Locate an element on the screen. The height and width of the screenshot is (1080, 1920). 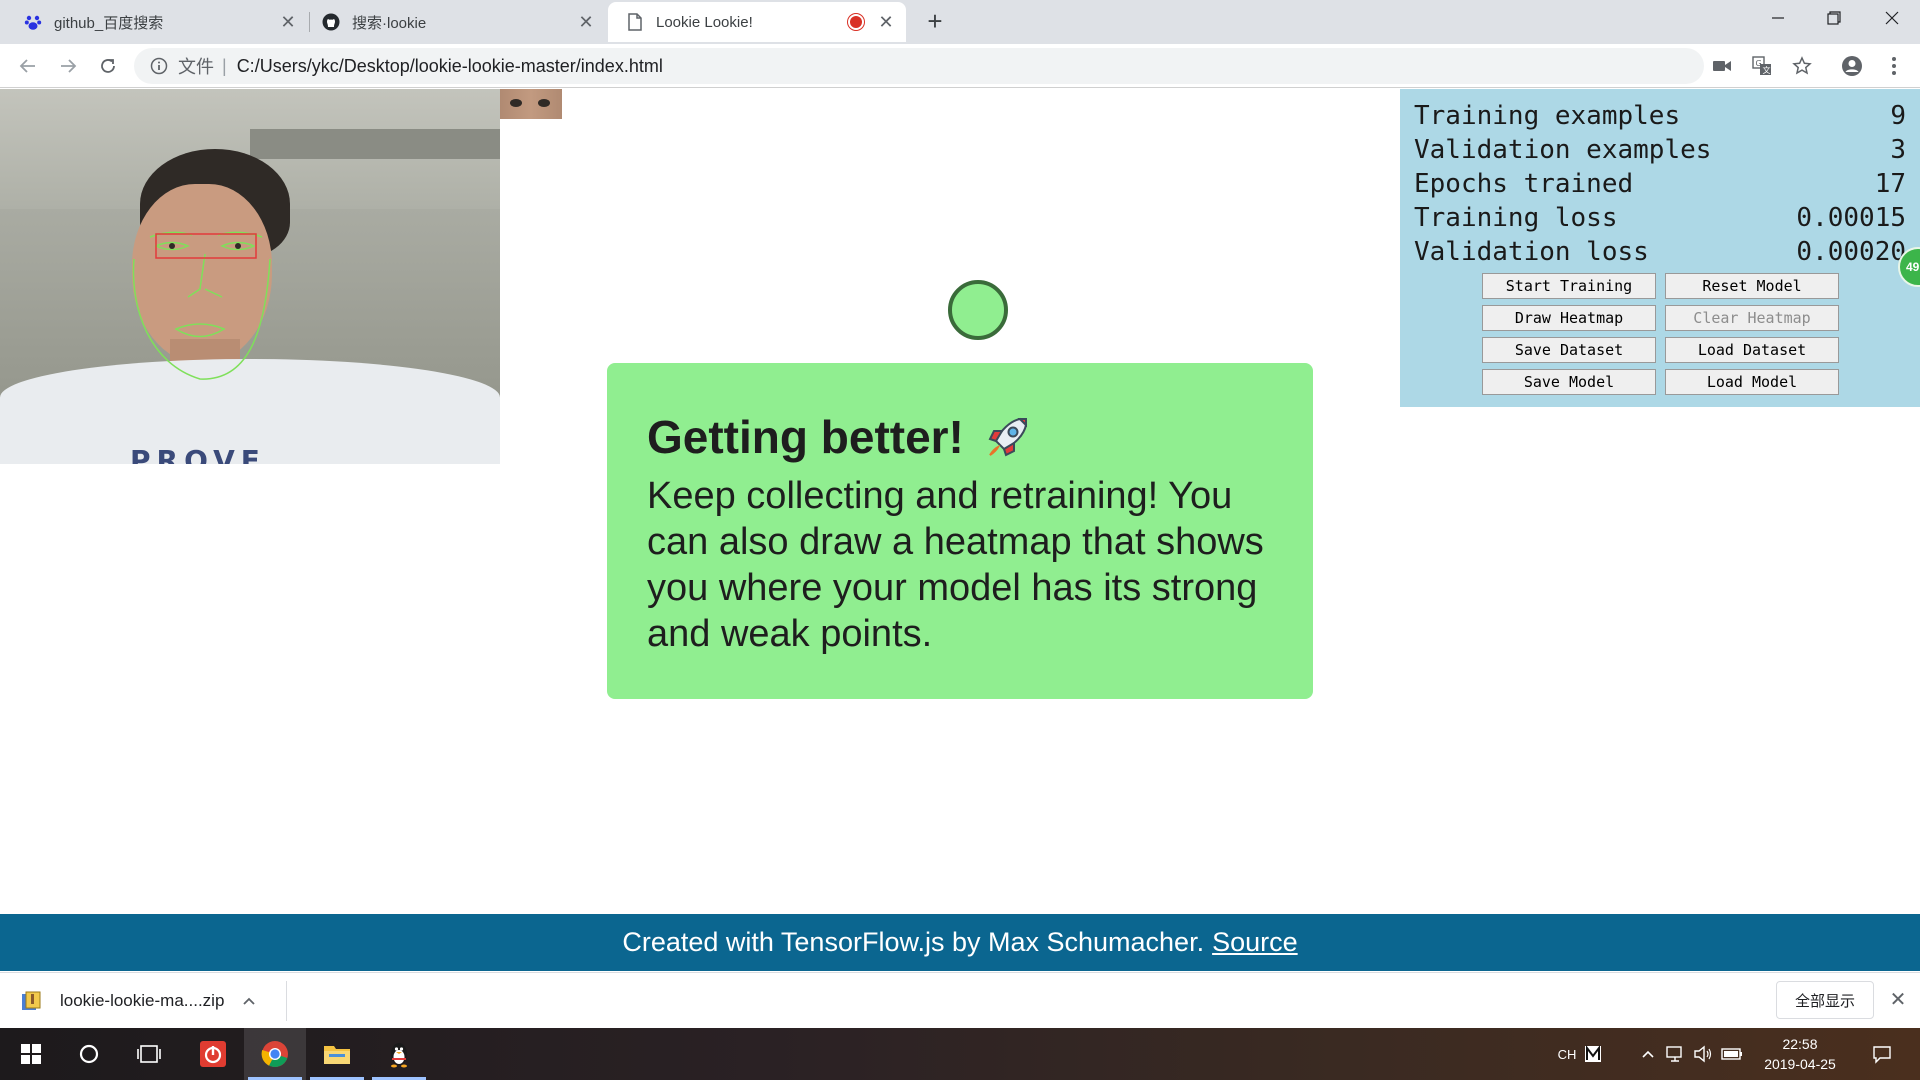
stat-validation-examples: Validation examples 3 is located at coordinates (1660, 150).